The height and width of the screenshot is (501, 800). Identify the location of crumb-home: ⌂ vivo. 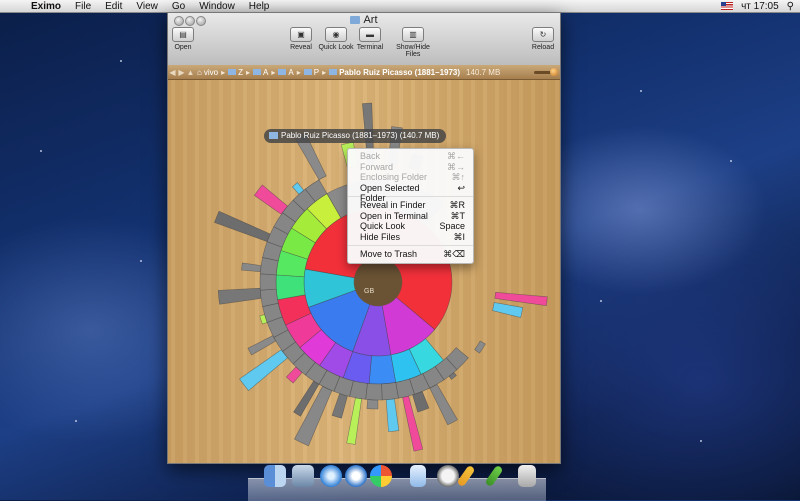
(207, 72).